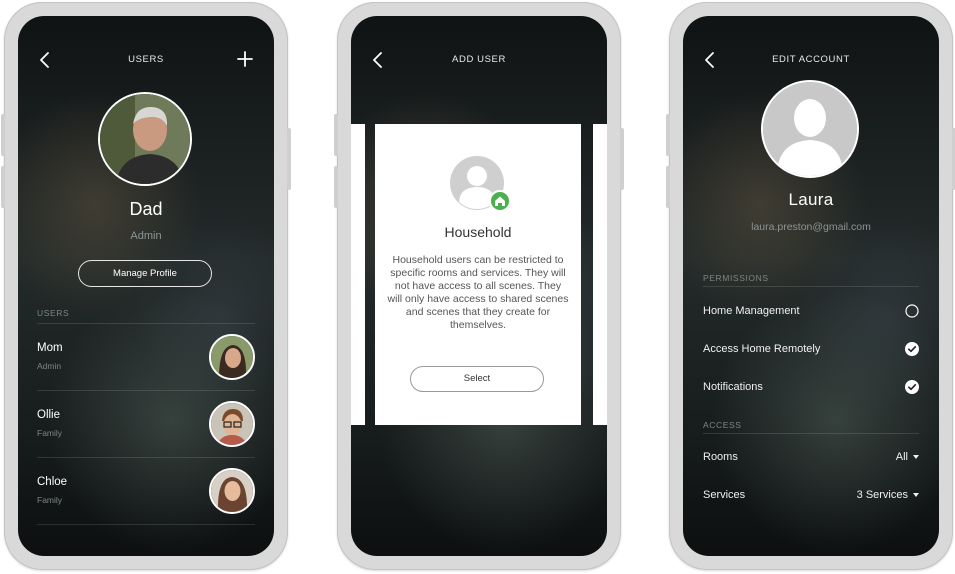 Image resolution: width=955 pixels, height=574 pixels. What do you see at coordinates (811, 459) in the screenshot?
I see `access-row-rooms: Rooms All` at bounding box center [811, 459].